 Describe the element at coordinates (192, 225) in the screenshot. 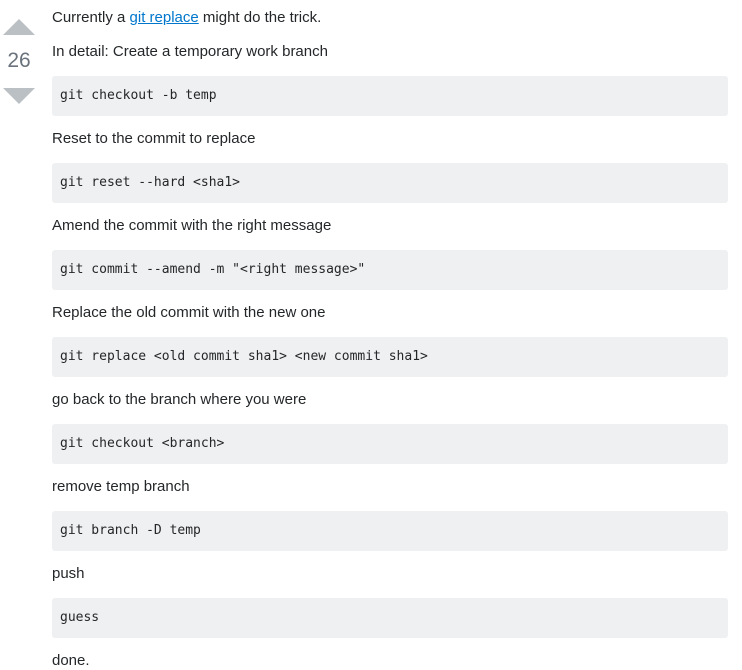

I see `amend-paragraph: Amend the commit with the right message` at that location.